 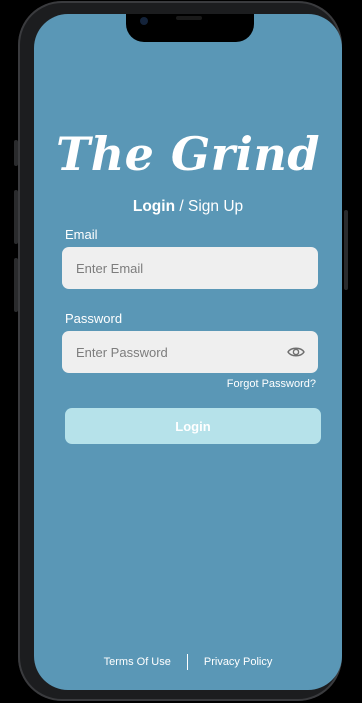 I want to click on email-field-container, so click(x=190, y=268).